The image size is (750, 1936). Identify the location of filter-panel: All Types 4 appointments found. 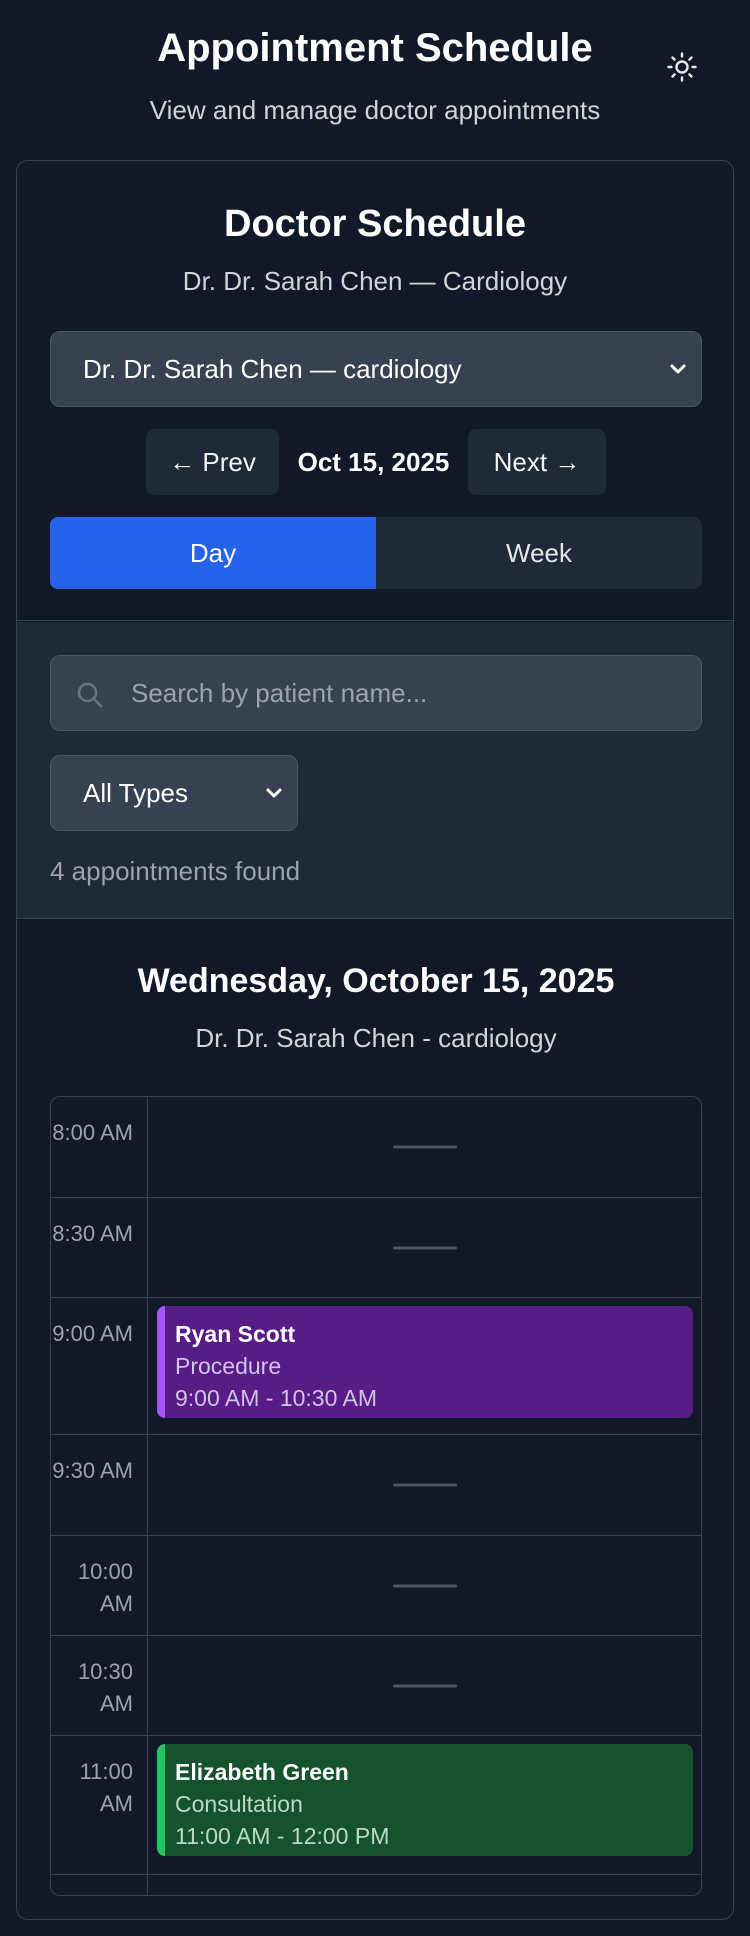
(375, 770).